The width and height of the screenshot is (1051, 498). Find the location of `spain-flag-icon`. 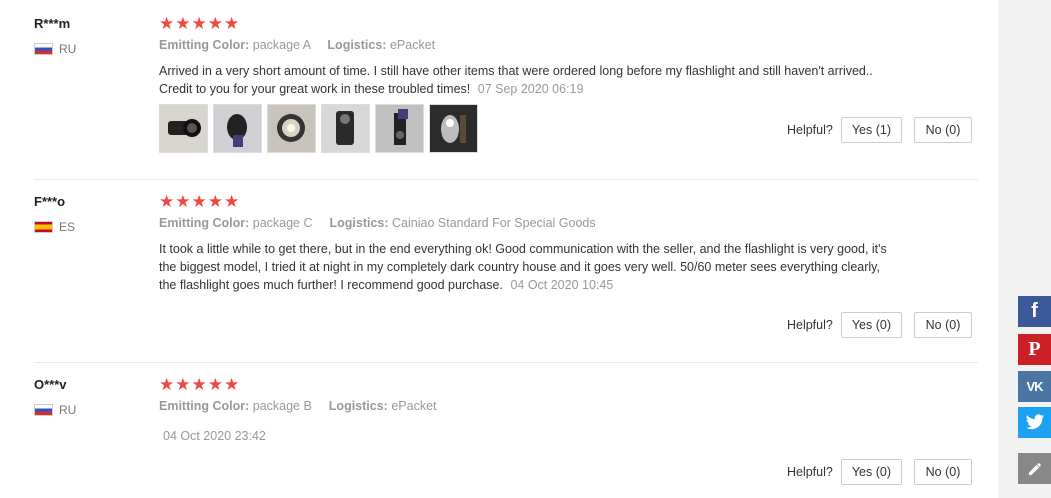

spain-flag-icon is located at coordinates (43, 227).